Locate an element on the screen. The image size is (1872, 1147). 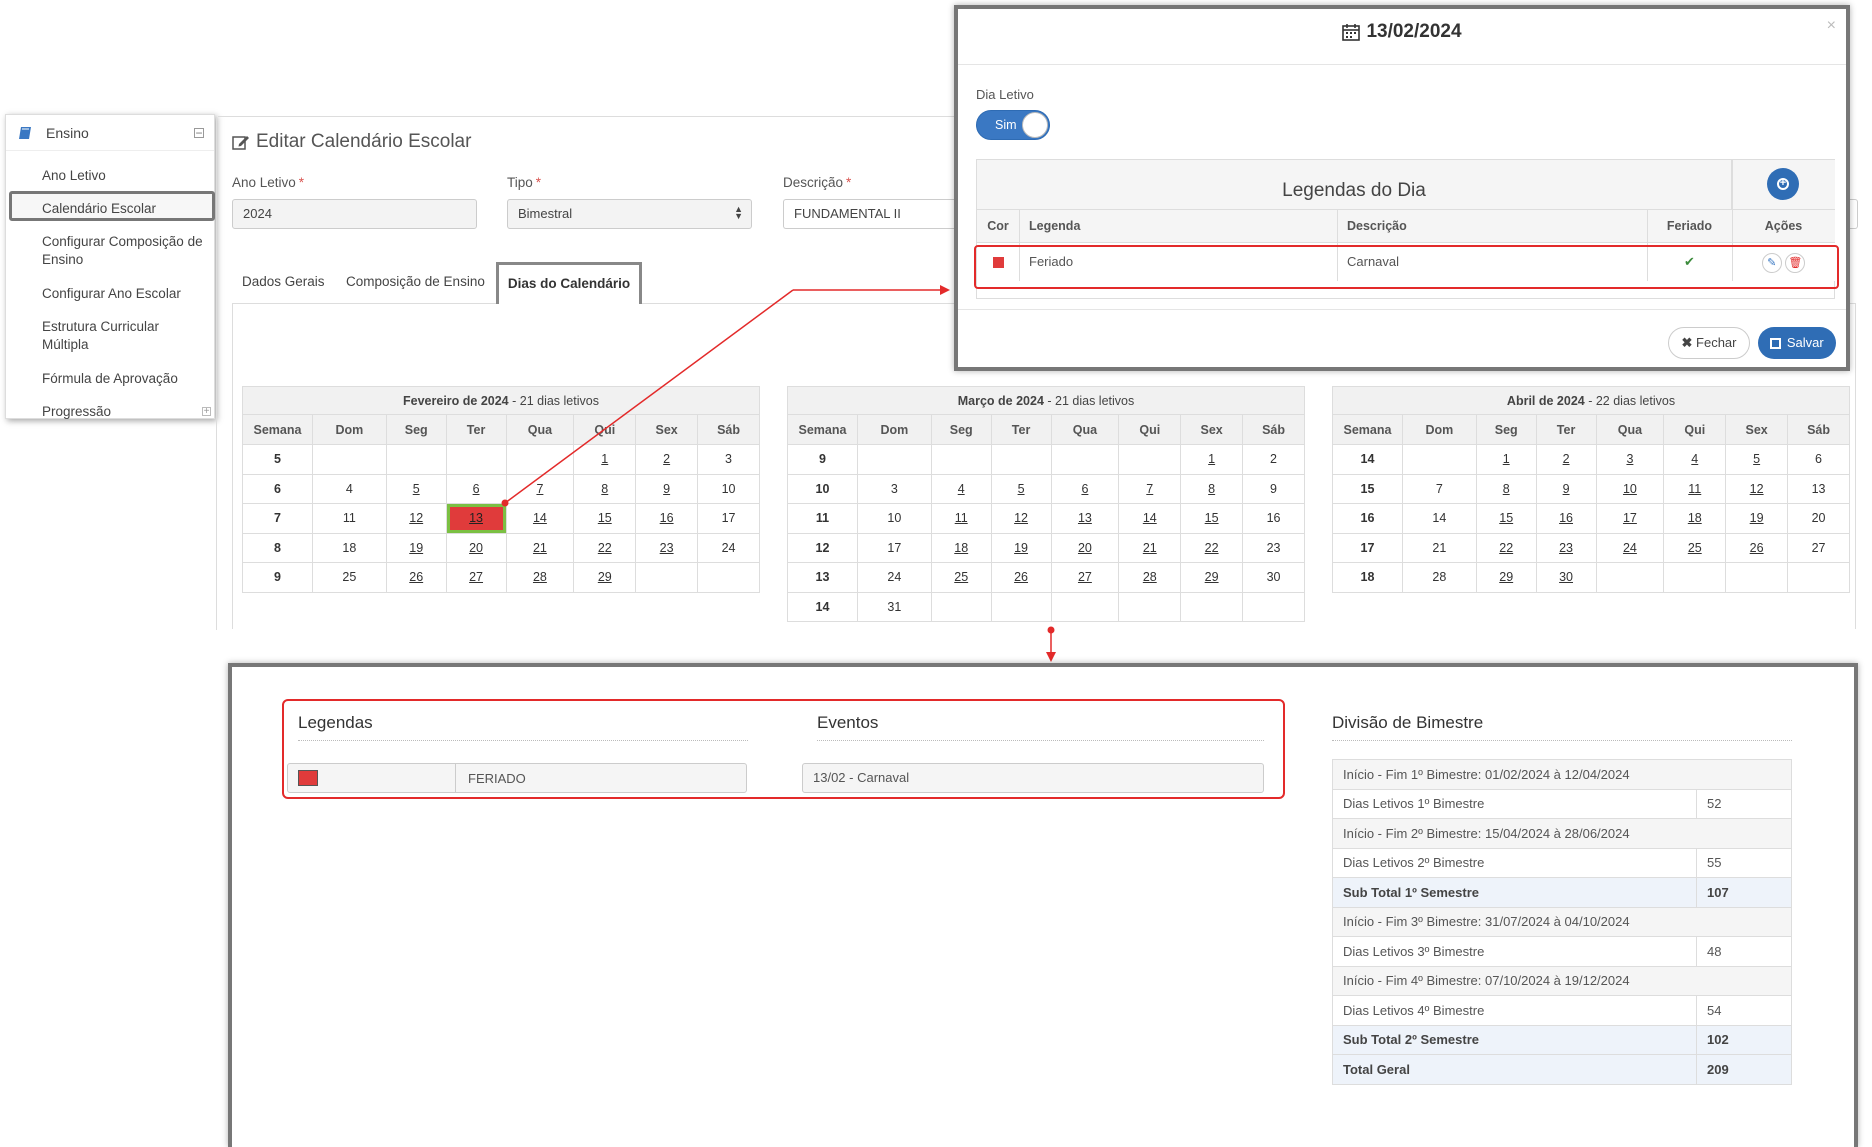
arrow-head-right is located at coordinates (945, 290).